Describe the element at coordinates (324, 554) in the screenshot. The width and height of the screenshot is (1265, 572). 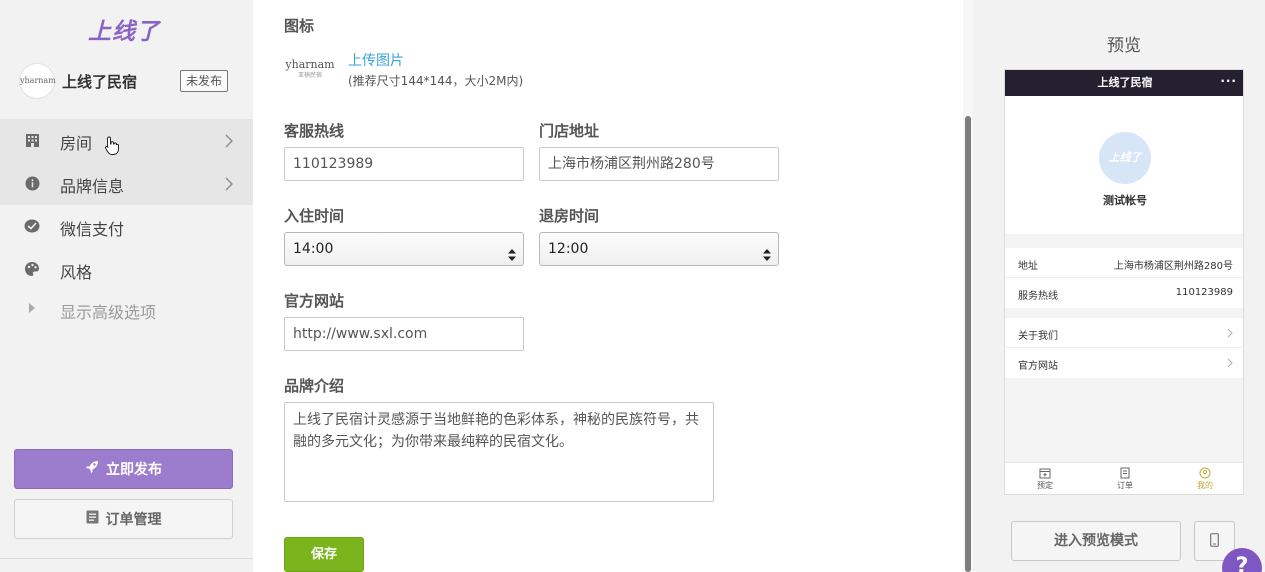
I see `save-button: 保存` at that location.